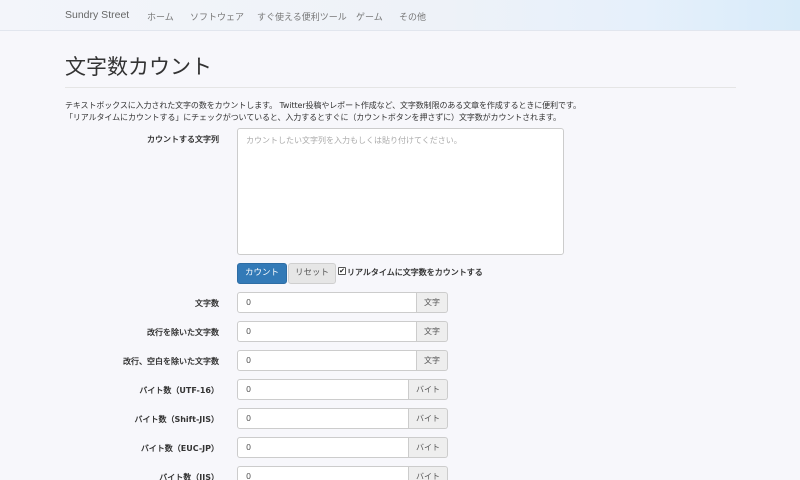  What do you see at coordinates (207, 303) in the screenshot?
I see `result-label-chars: 文字数` at bounding box center [207, 303].